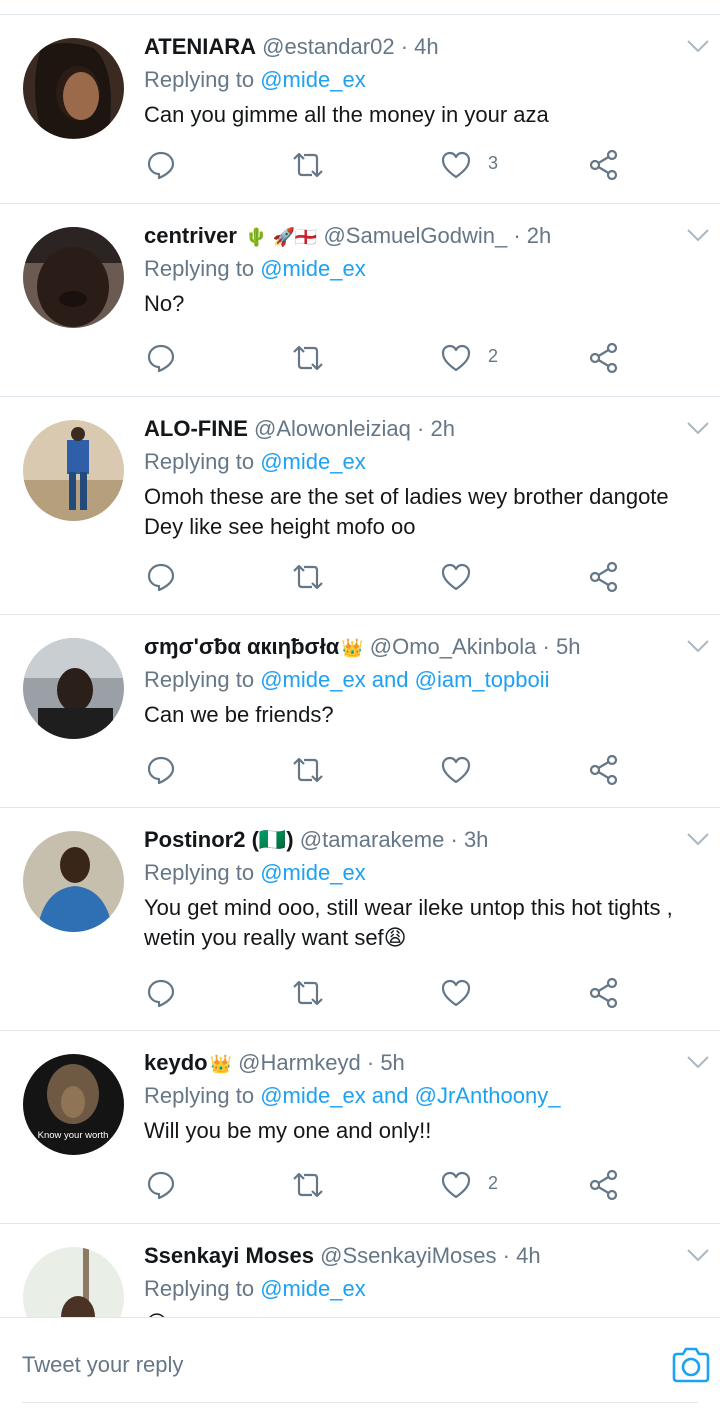  Describe the element at coordinates (360, 1185) in the screenshot. I see `action-bar: 2` at that location.